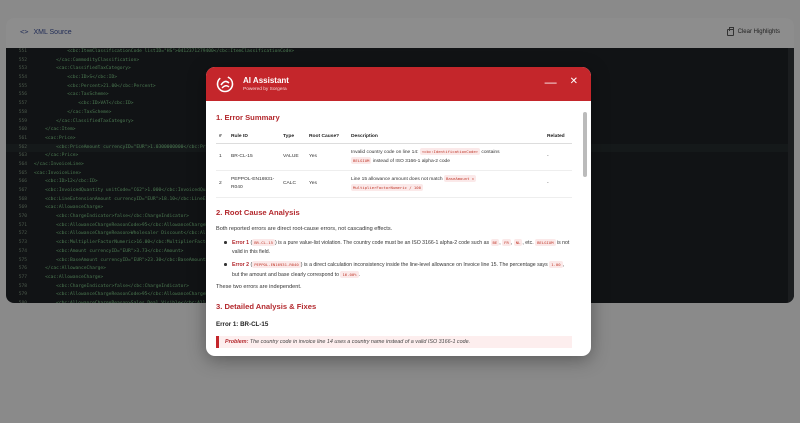 The height and width of the screenshot is (423, 800). Describe the element at coordinates (460, 178) in the screenshot. I see `desc-code: BaseAmount ×` at that location.